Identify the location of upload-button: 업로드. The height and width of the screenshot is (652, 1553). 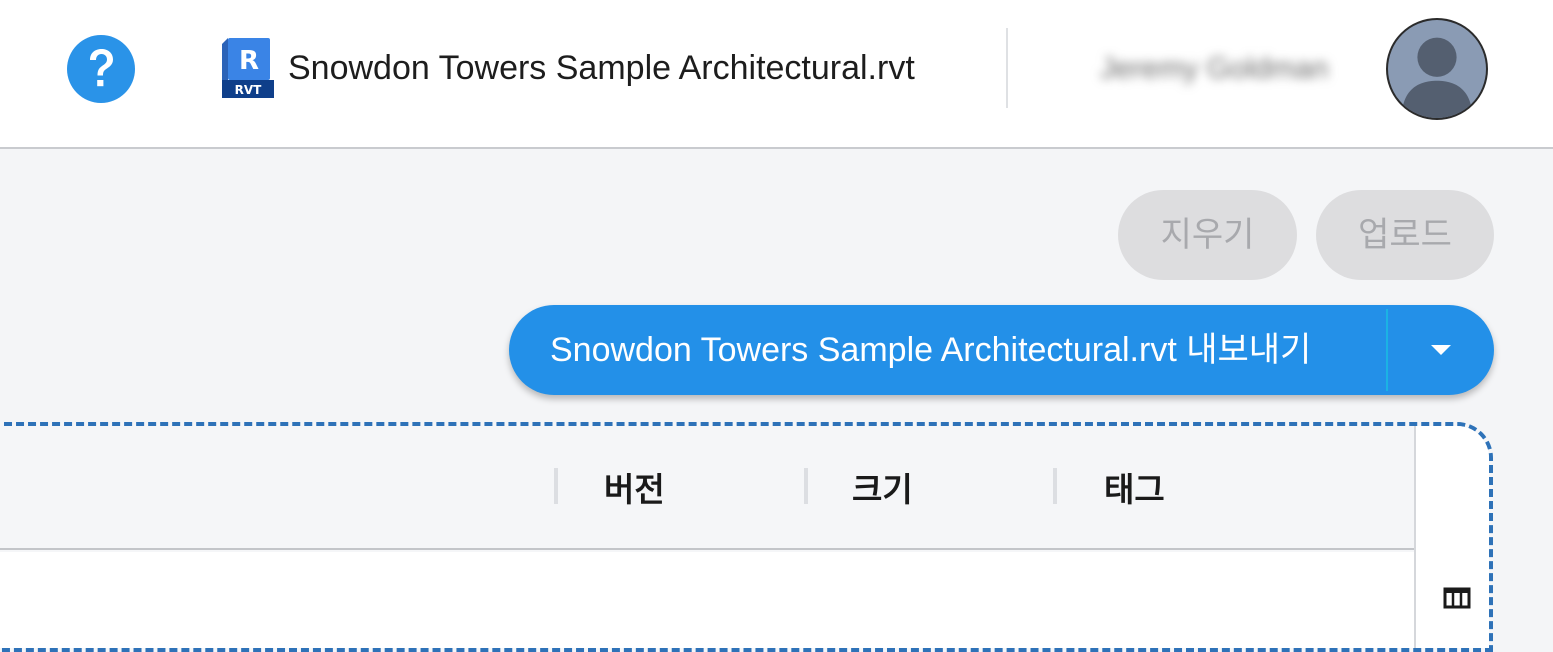
(1405, 235).